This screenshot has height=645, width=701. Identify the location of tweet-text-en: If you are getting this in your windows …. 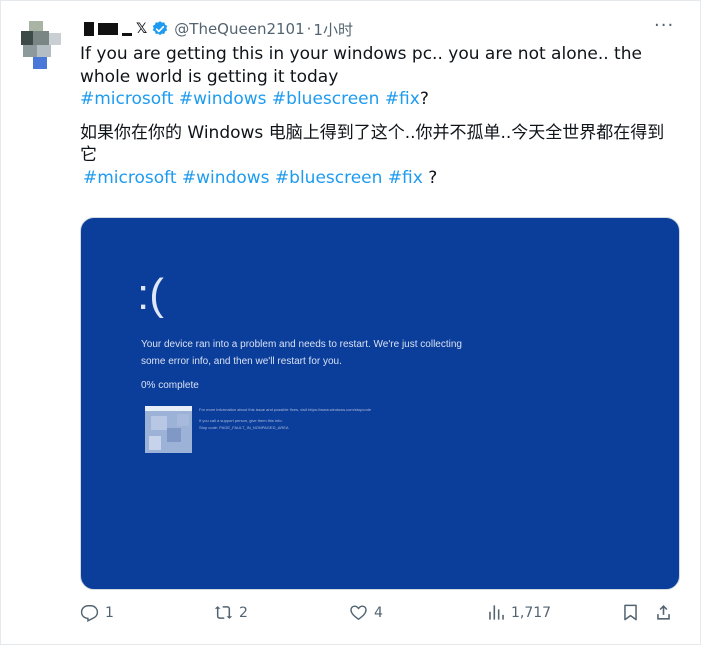
(361, 65).